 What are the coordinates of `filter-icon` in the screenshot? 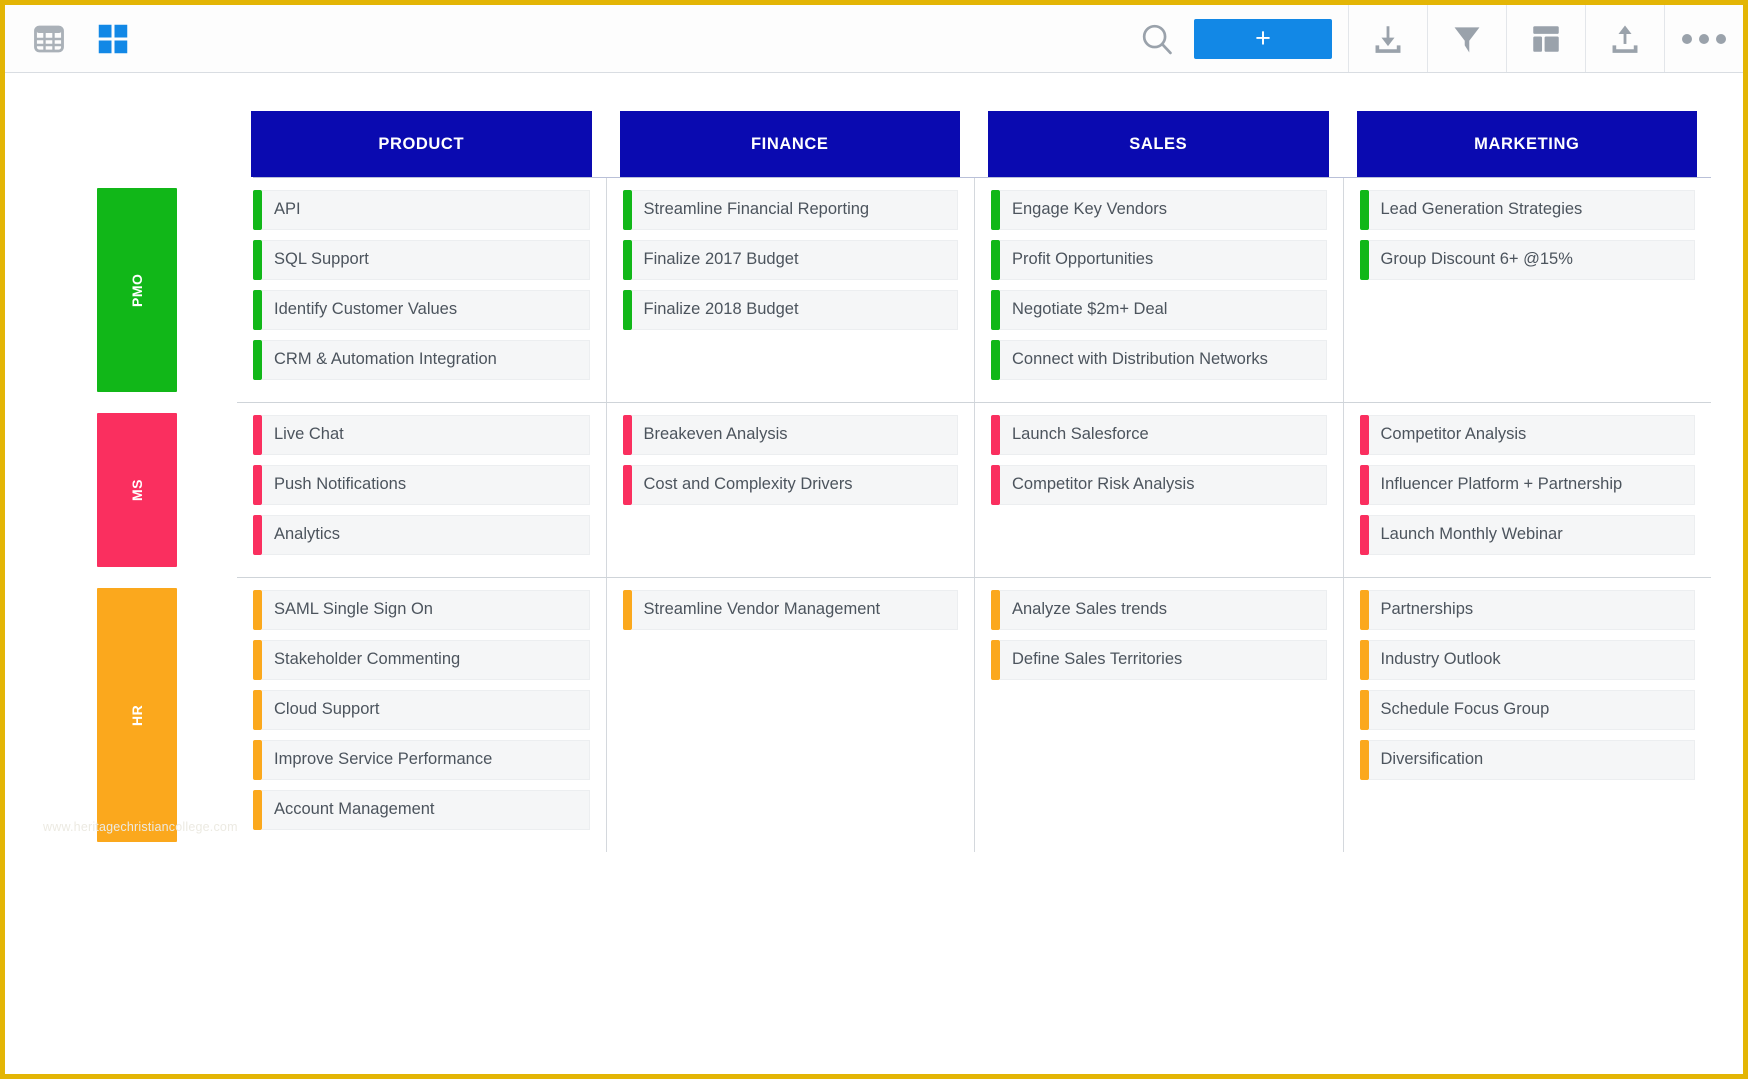 It's located at (1467, 39).